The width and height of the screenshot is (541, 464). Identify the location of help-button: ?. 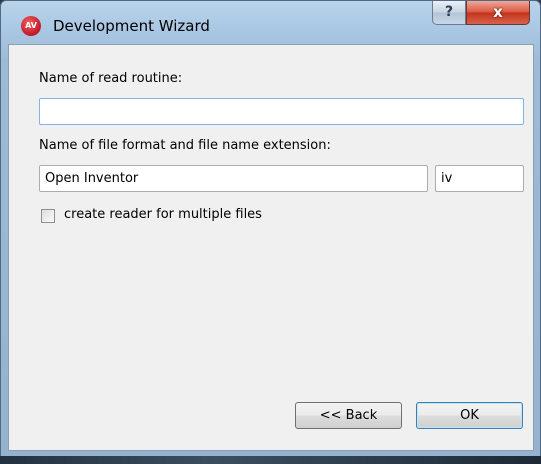
(449, 13).